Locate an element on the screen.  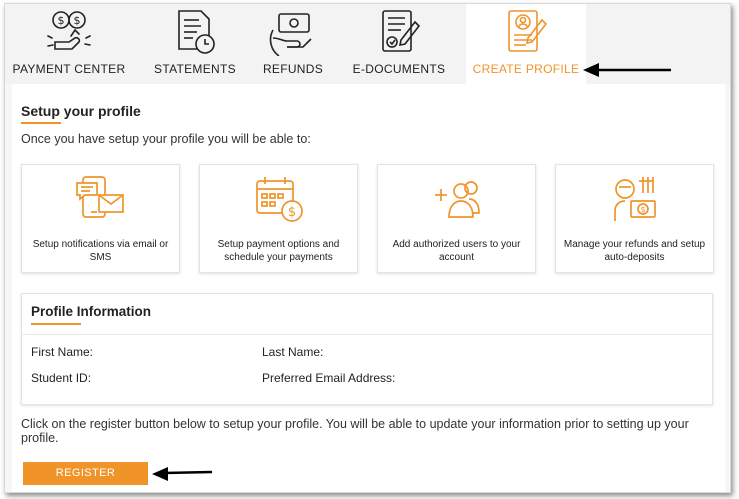
email-label: Preferred Email Address: is located at coordinates (329, 378).